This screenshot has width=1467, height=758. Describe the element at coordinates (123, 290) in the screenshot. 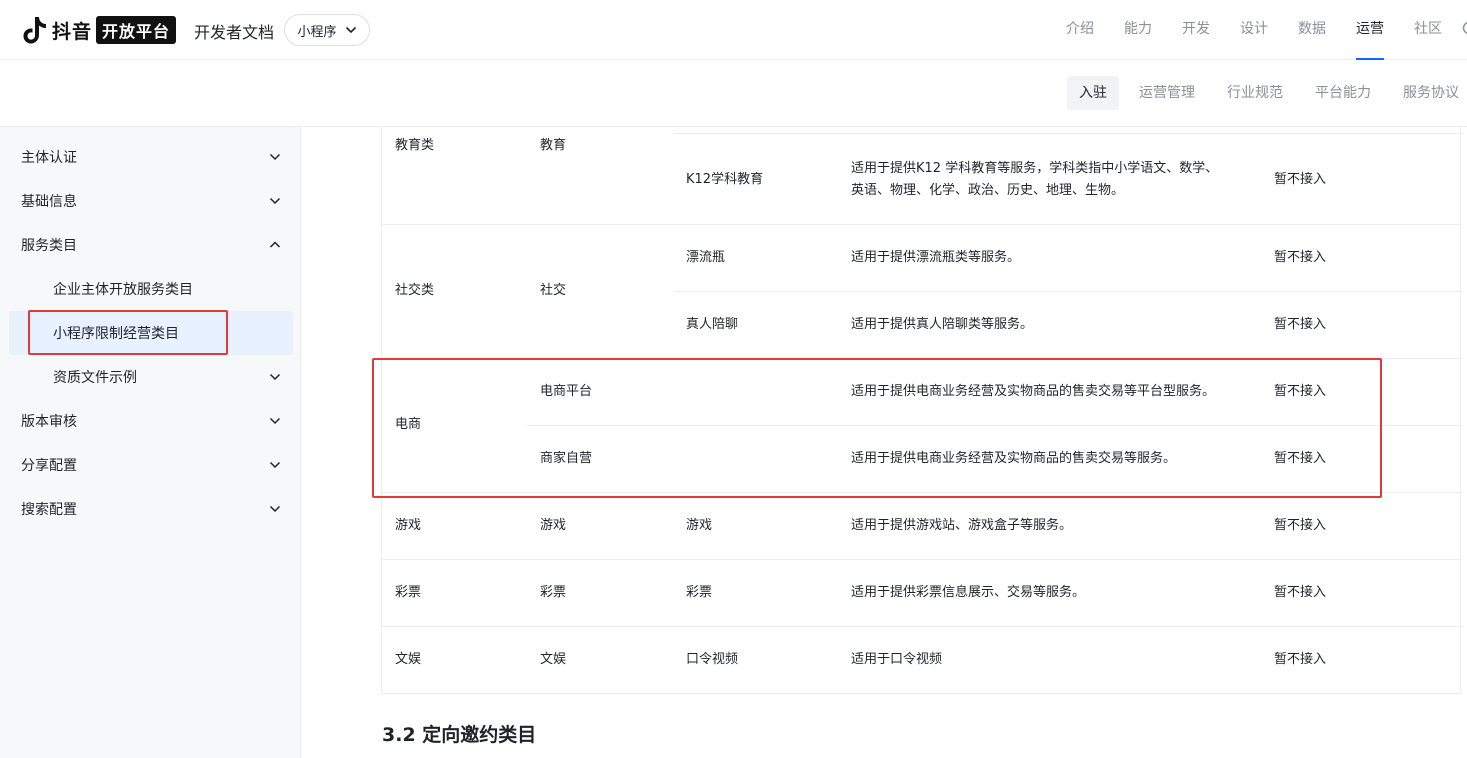

I see `sidebar-item-label: 企业主体开放服务类目` at that location.